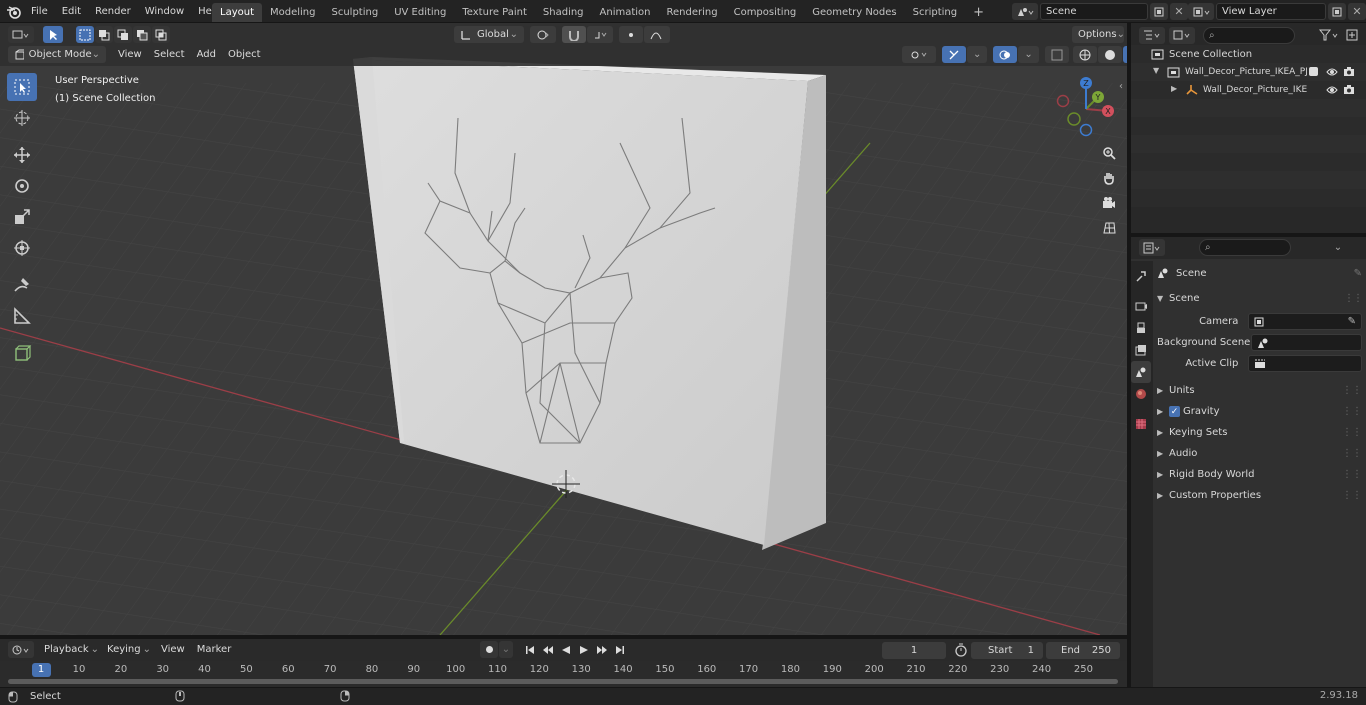 This screenshot has width=1366, height=705. Describe the element at coordinates (1248, 90) in the screenshot. I see `outliner-row-object: ▶ Wall_Decor_Picture_IKEA_` at that location.